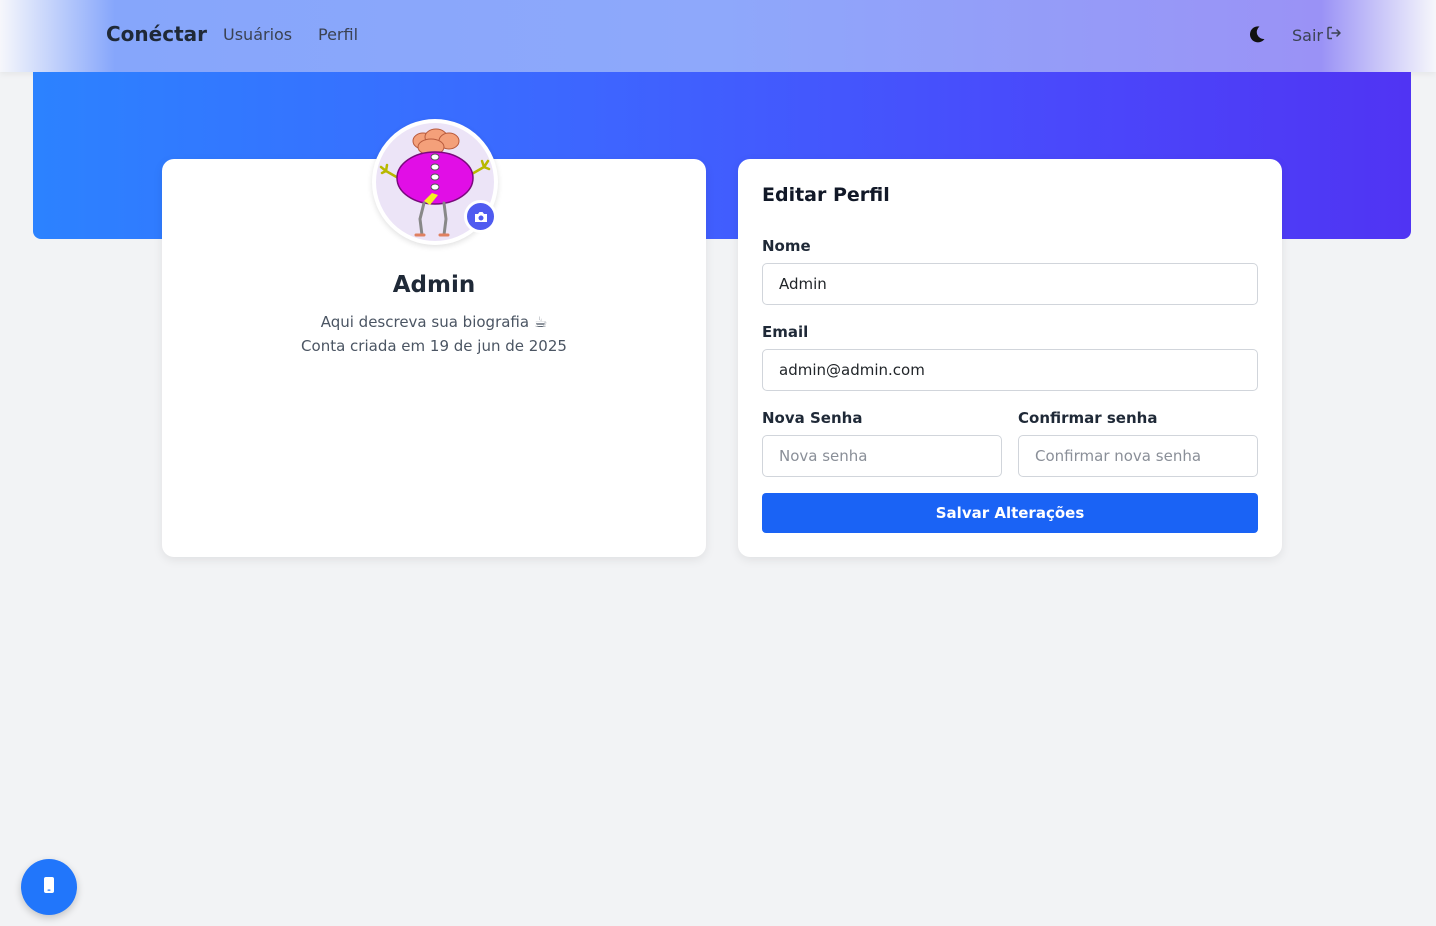 The image size is (1436, 926). I want to click on mobile-phone-icon, so click(49, 887).